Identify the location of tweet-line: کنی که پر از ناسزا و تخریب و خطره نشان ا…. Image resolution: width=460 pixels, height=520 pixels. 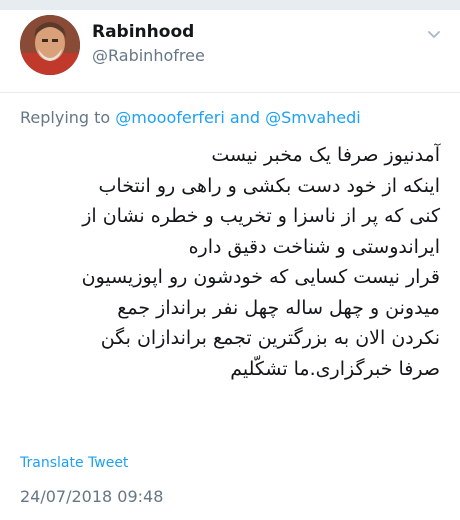
(261, 216).